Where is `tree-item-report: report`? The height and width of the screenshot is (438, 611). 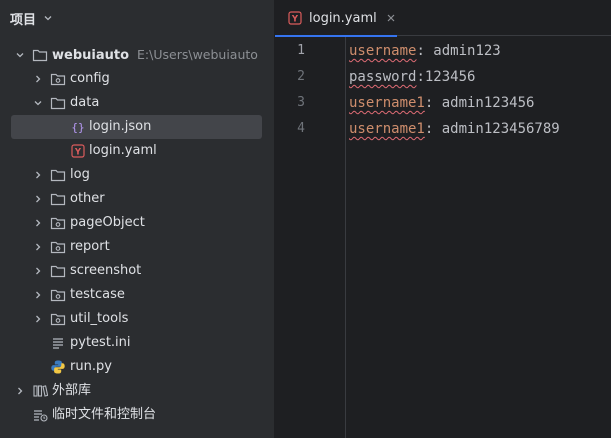
tree-item-report: report is located at coordinates (137, 247).